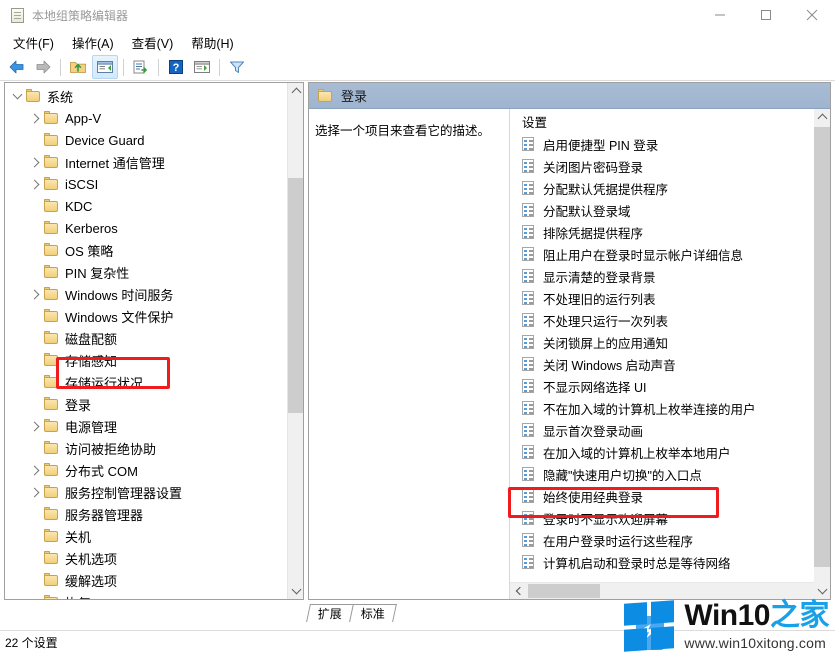 The height and width of the screenshot is (653, 835). I want to click on settings-scroll-up-icon, so click(822, 117).